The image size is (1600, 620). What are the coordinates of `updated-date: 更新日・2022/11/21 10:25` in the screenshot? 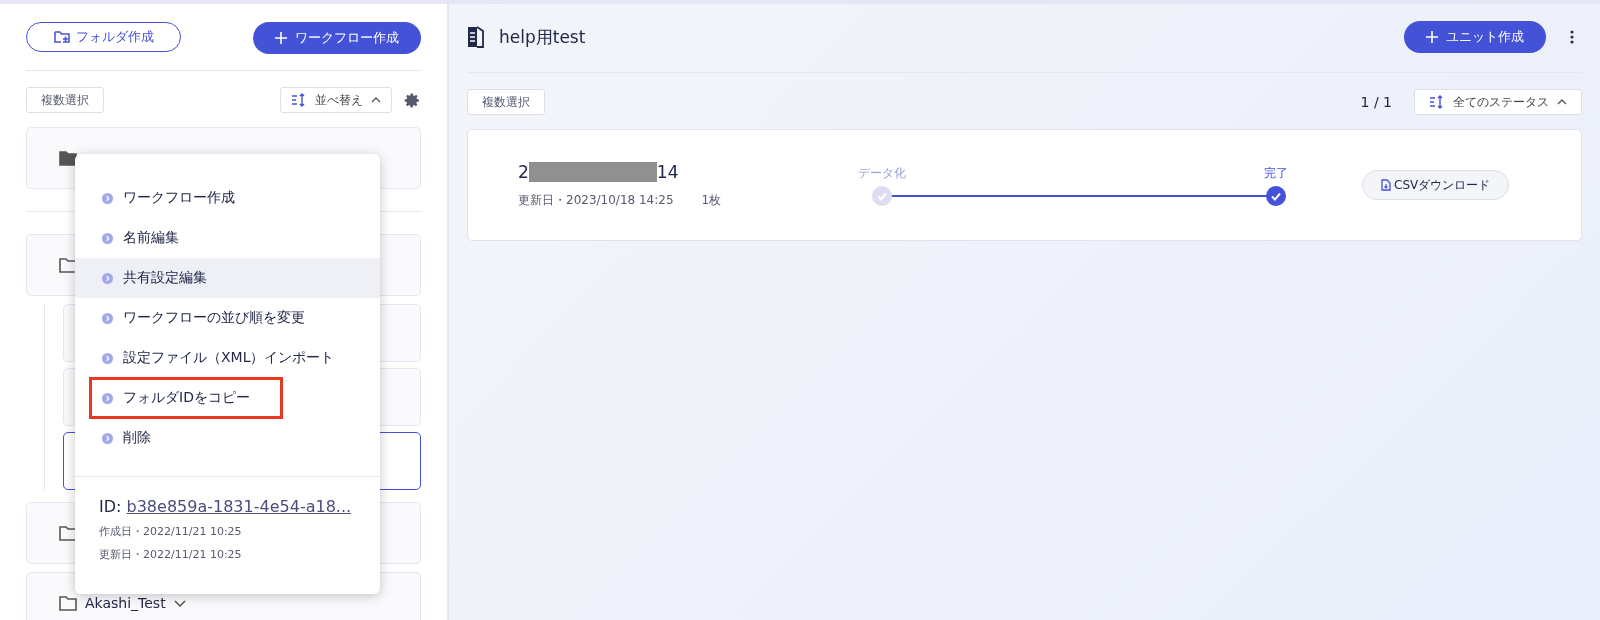 It's located at (171, 554).